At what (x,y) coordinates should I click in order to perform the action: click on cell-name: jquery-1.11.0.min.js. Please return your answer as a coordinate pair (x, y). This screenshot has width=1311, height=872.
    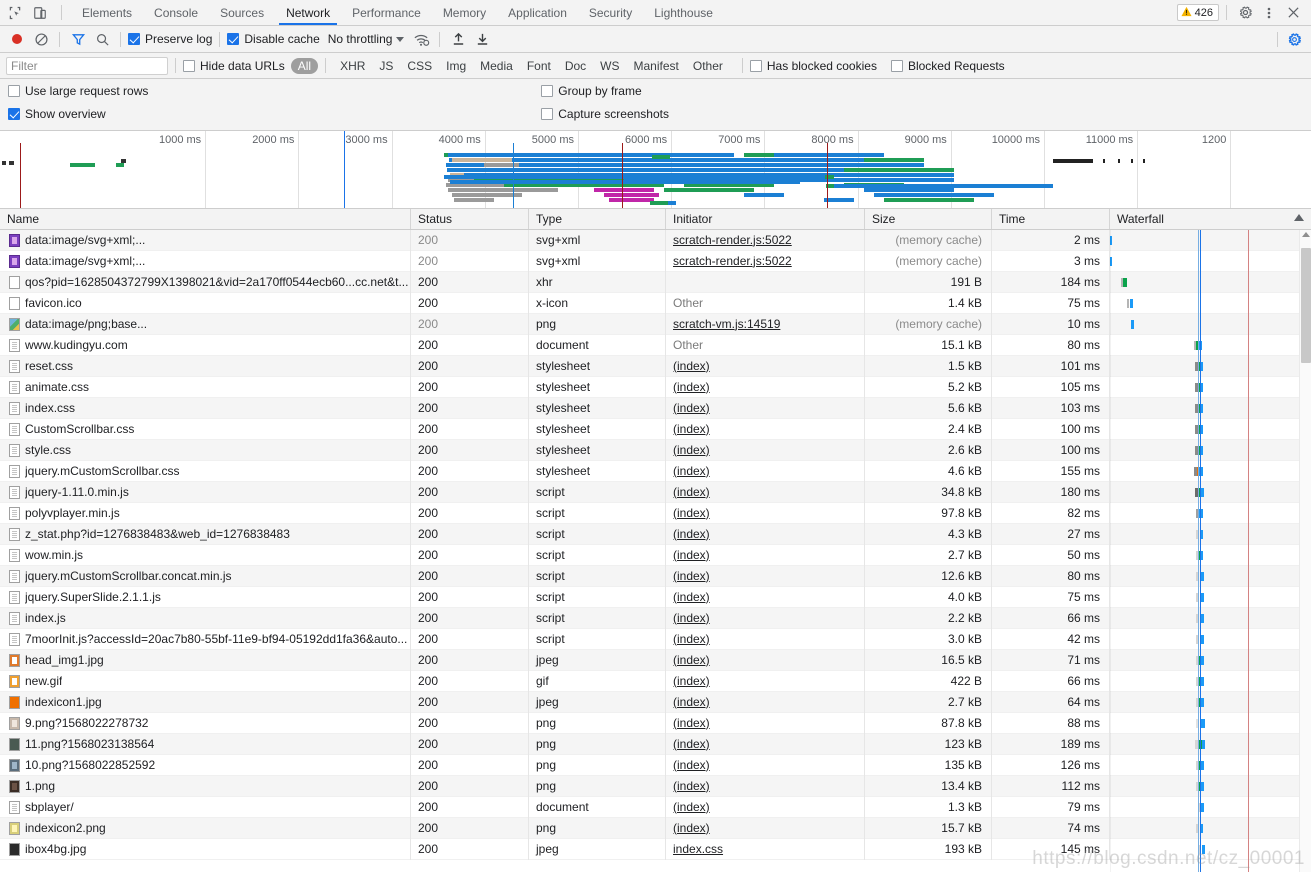
    Looking at the image, I should click on (205, 492).